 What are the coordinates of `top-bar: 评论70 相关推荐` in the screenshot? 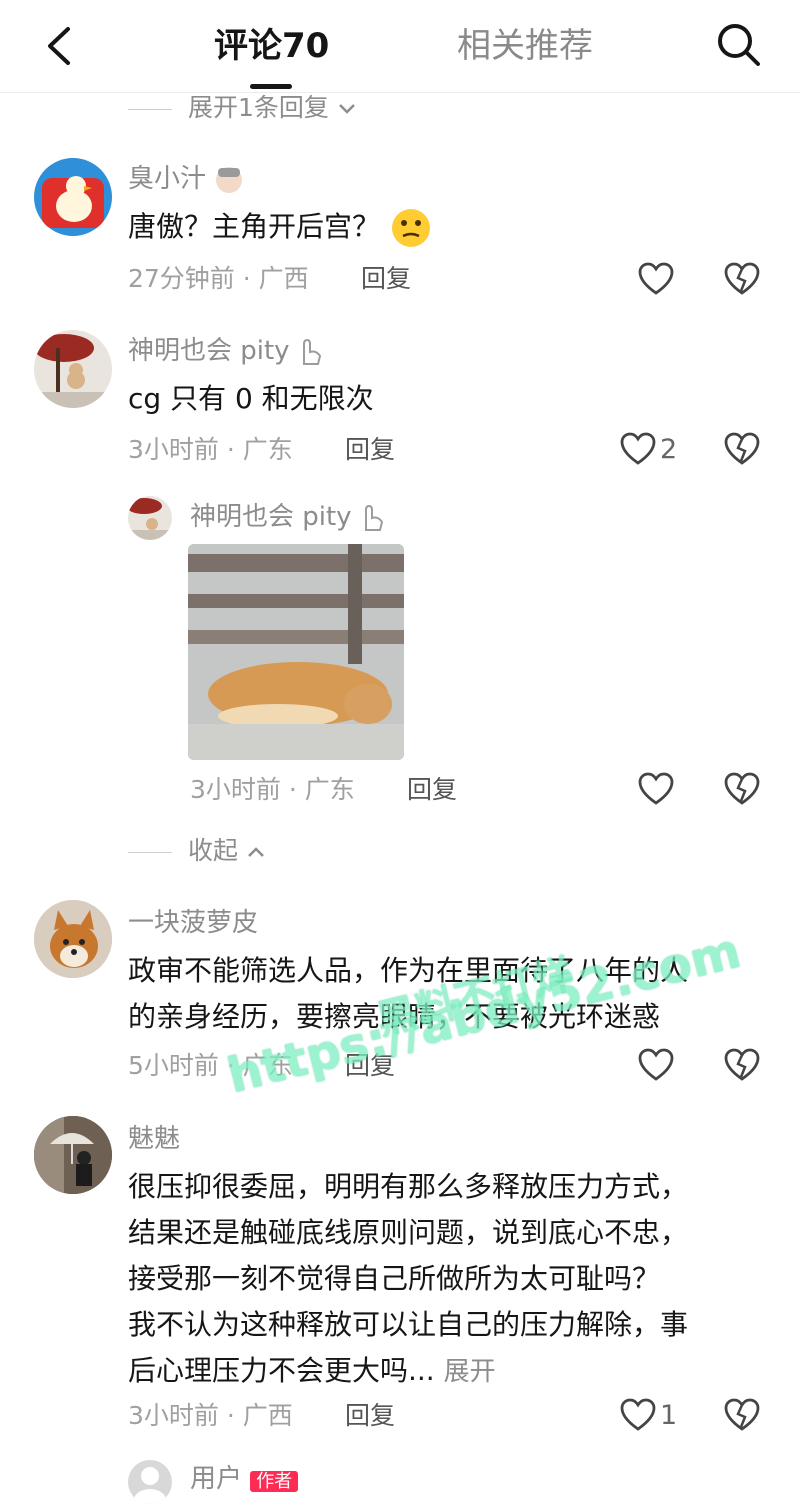 It's located at (400, 46).